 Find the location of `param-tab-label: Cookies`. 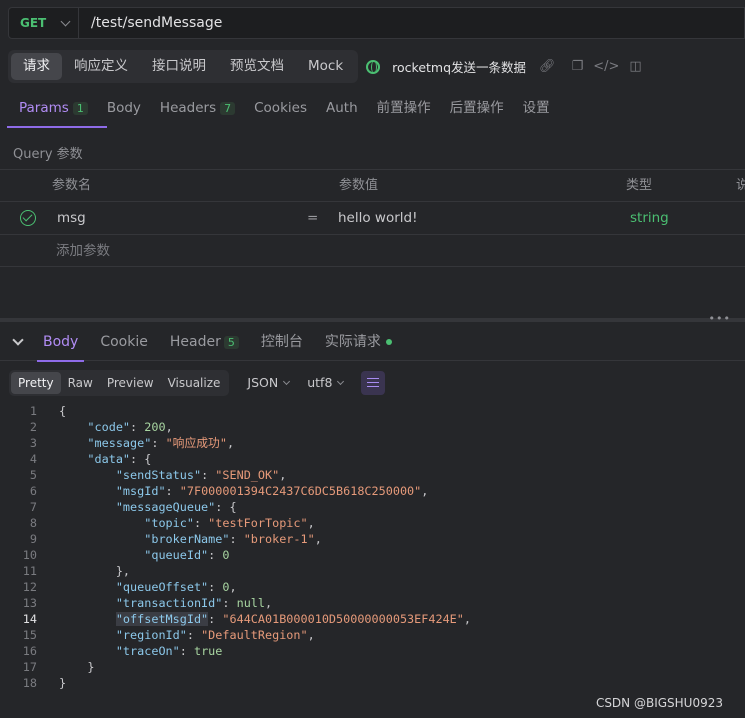

param-tab-label: Cookies is located at coordinates (280, 108).